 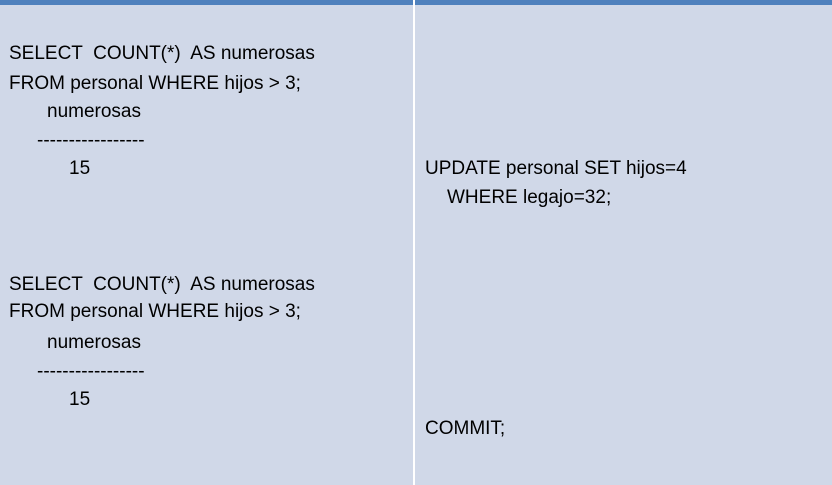 I want to click on query2-result-value: 15, so click(x=80, y=399).